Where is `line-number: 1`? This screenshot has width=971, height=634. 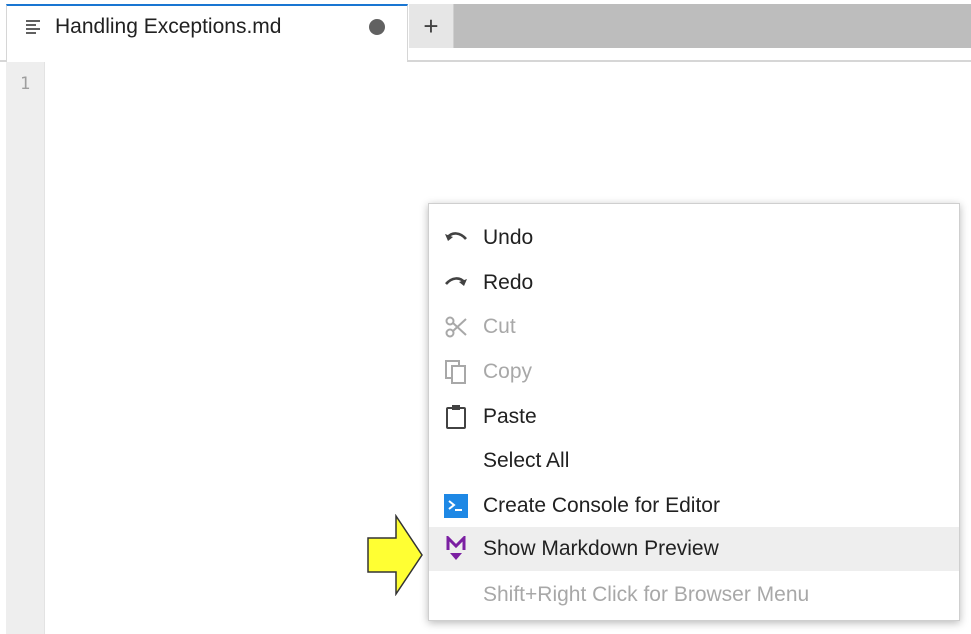
line-number: 1 is located at coordinates (25, 84).